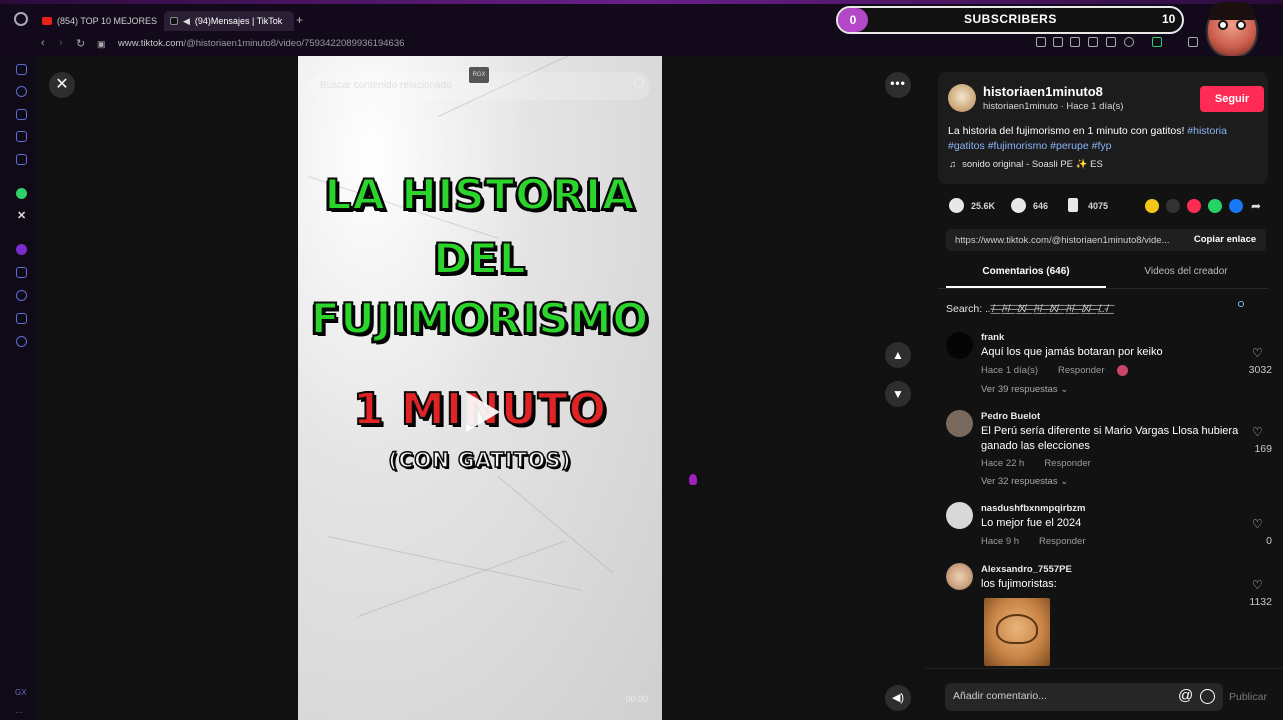  I want to click on heart-icon, so click(1129, 42).